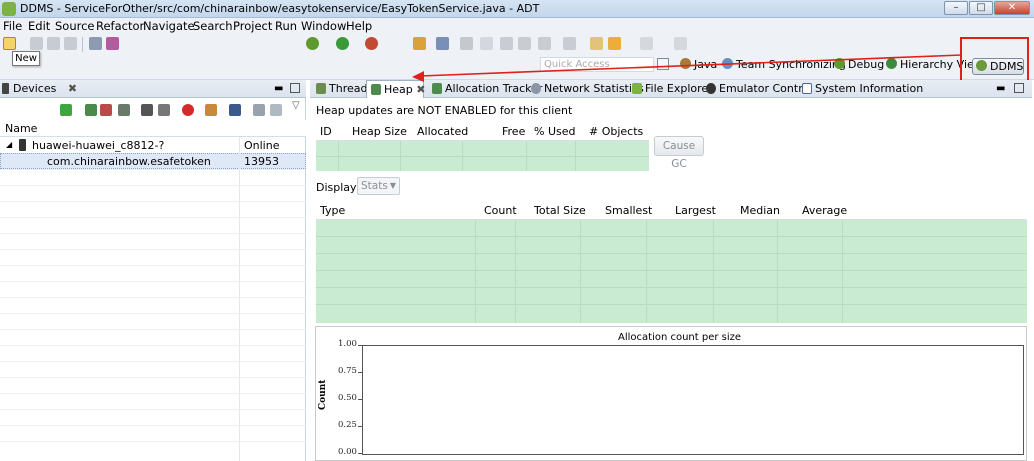 The height and width of the screenshot is (461, 1034). What do you see at coordinates (616, 131) in the screenshot?
I see `col-objects: # Objects` at bounding box center [616, 131].